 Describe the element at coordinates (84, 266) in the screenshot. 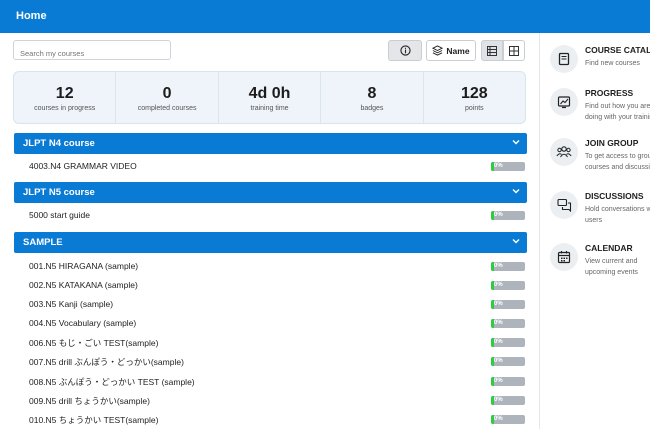

I see `course-name: 001.N5 HIRAGANA (sample)` at that location.